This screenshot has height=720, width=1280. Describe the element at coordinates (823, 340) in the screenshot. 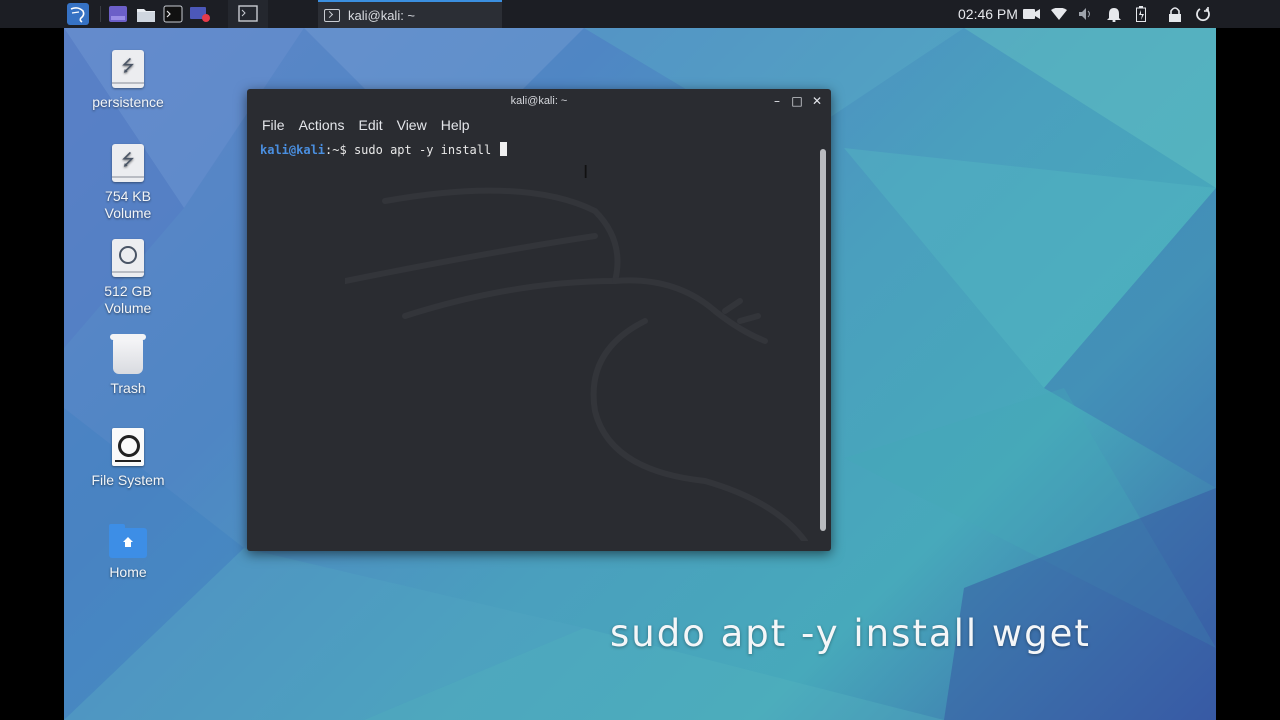

I see `terminal-scrollbar` at that location.